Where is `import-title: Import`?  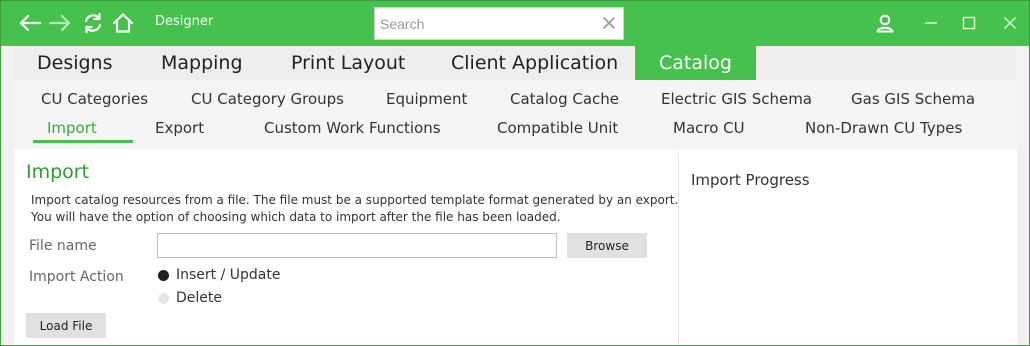 import-title: Import is located at coordinates (58, 172).